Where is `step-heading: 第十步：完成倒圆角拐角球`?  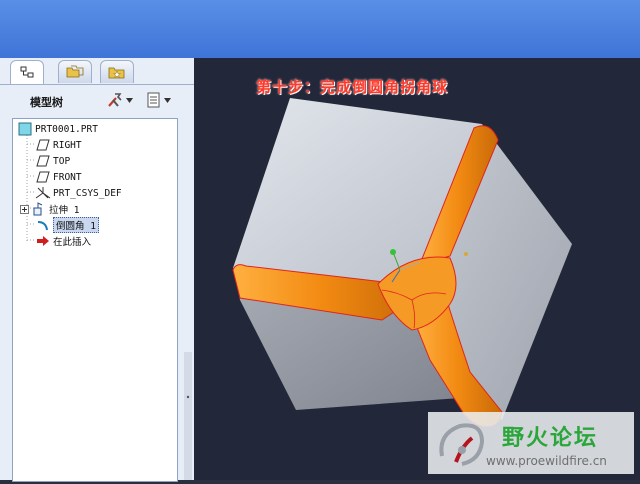
step-heading: 第十步：完成倒圆角拐角球 is located at coordinates (352, 87).